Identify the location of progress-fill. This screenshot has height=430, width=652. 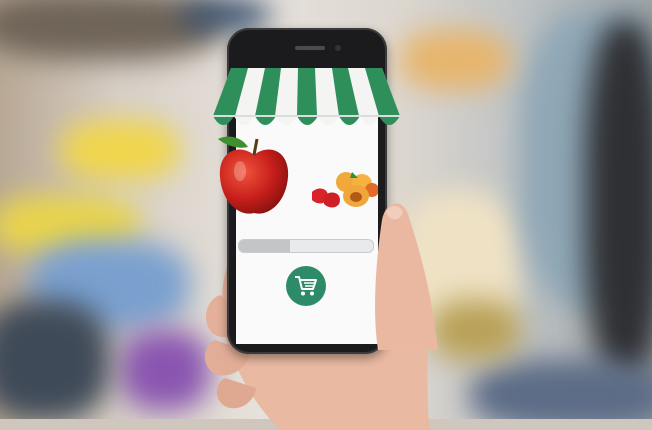
(264, 246).